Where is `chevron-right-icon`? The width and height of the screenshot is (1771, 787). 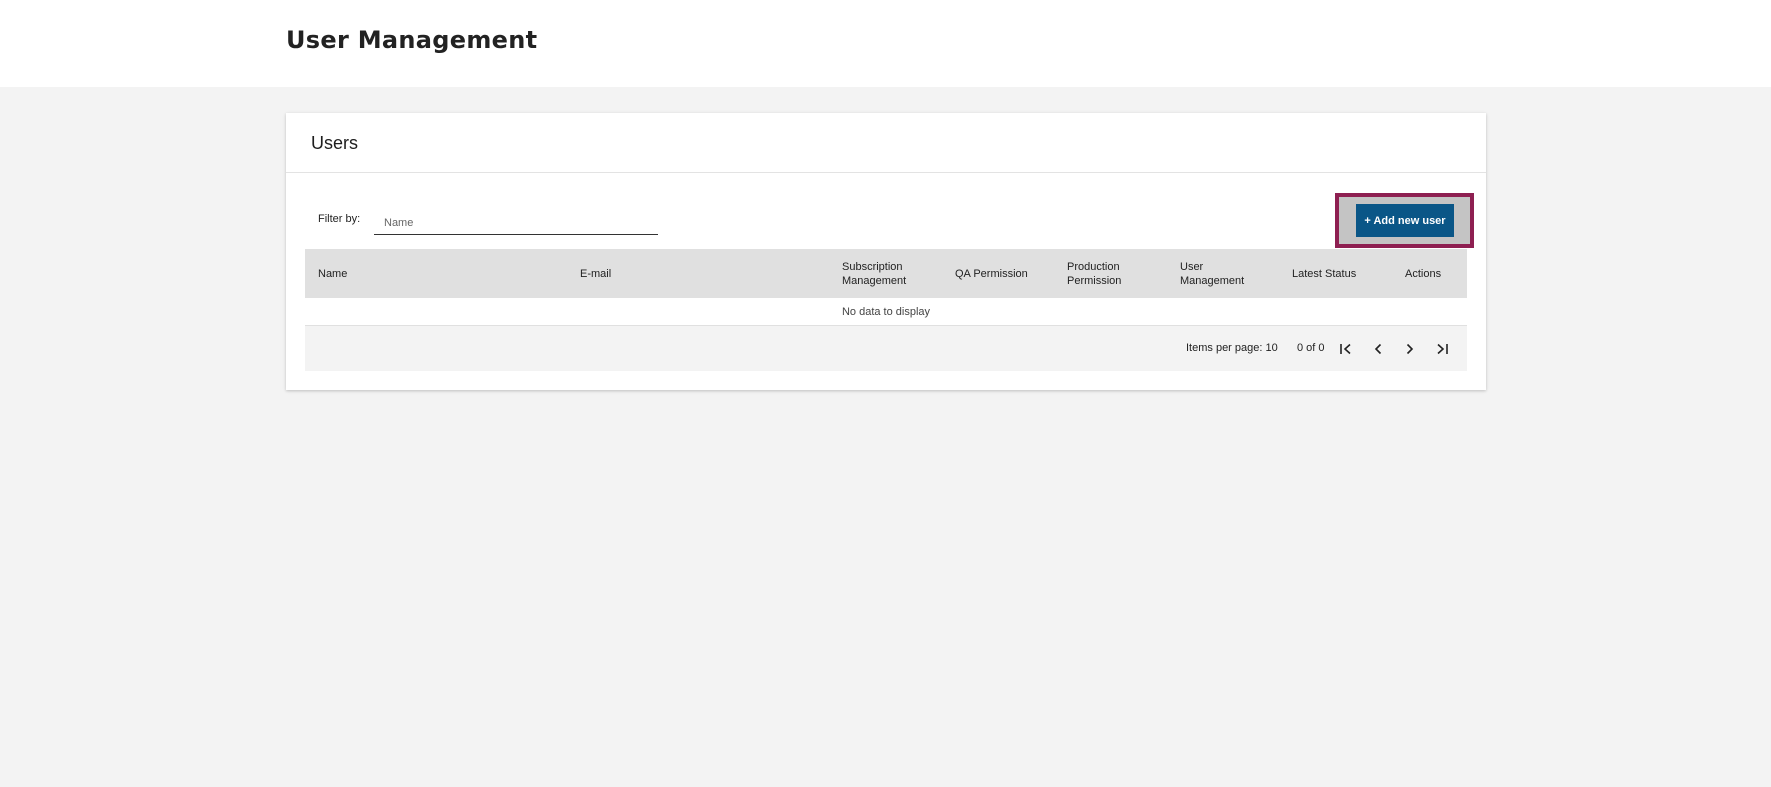
chevron-right-icon is located at coordinates (1410, 349).